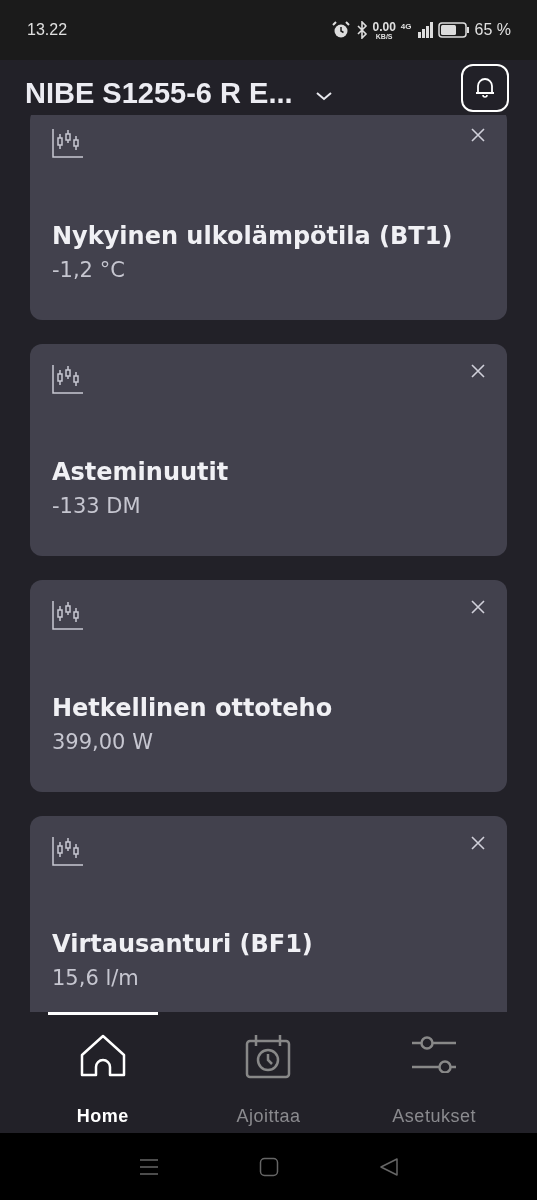 The height and width of the screenshot is (1200, 537). I want to click on nav-tab: Asetukset, so click(434, 1072).